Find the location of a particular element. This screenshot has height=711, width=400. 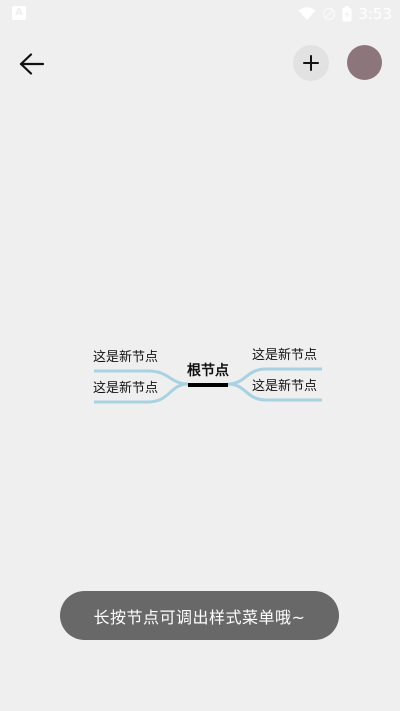

status-icons: 3:53 is located at coordinates (345, 14).